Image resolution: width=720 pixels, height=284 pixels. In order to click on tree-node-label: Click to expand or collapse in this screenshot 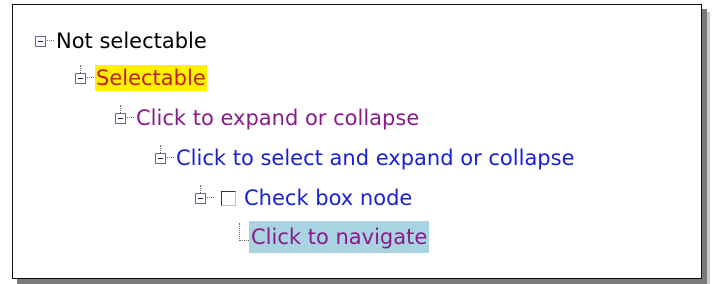, I will do `click(277, 118)`.